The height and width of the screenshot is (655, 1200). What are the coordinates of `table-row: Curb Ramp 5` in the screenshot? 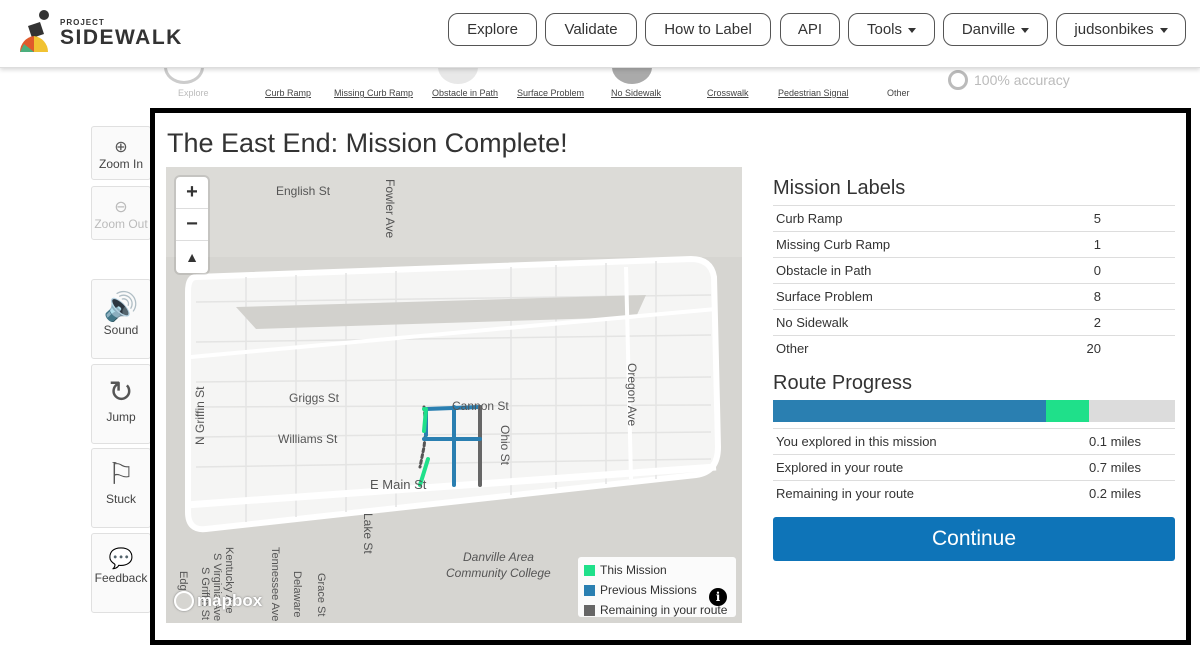 It's located at (974, 218).